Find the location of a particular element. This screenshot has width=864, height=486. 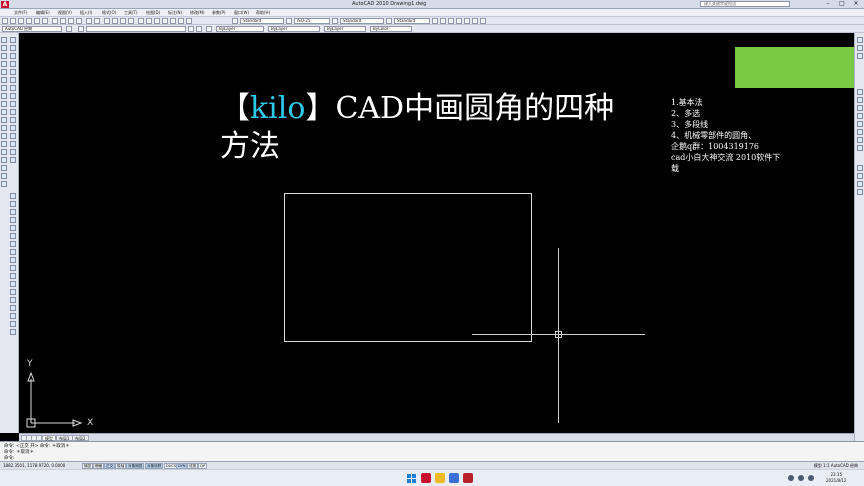

copy-object-icon is located at coordinates (13, 48).